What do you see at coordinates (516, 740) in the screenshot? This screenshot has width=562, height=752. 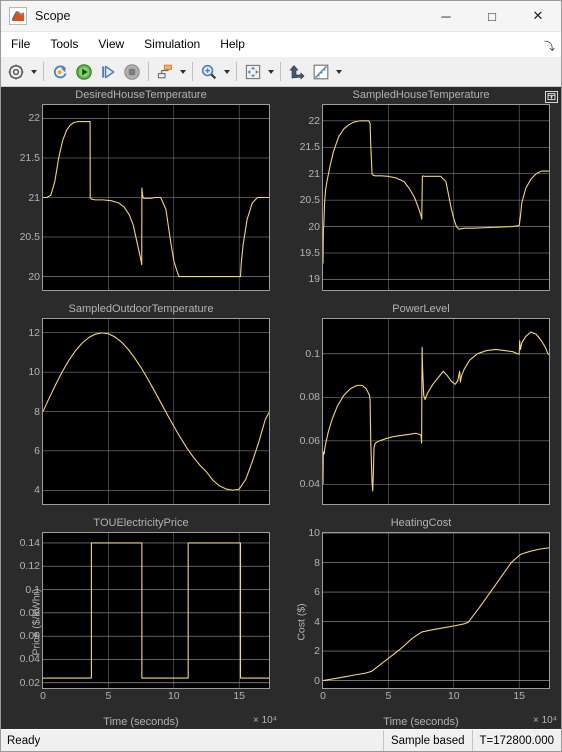 I see `simulation-time-indicator: T=172800.000` at bounding box center [516, 740].